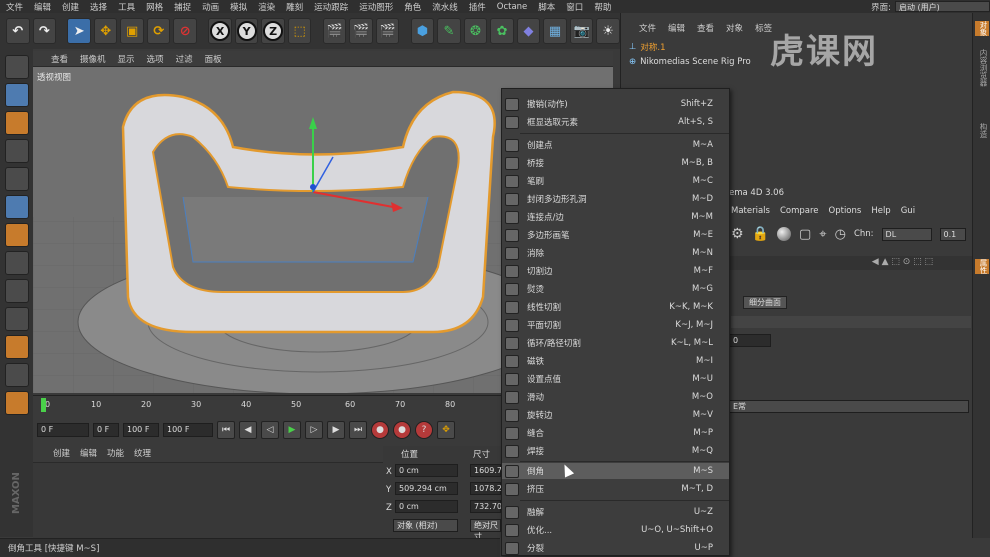 The image size is (990, 557). What do you see at coordinates (361, 31) in the screenshot?
I see `render-picture-viewer-icon: 🎬` at bounding box center [361, 31].